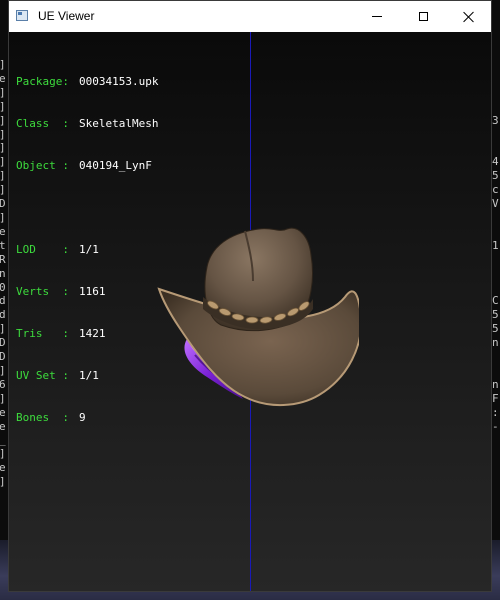 The height and width of the screenshot is (600, 500). Describe the element at coordinates (66, 16) in the screenshot. I see `window-title: UE Viewer` at that location.